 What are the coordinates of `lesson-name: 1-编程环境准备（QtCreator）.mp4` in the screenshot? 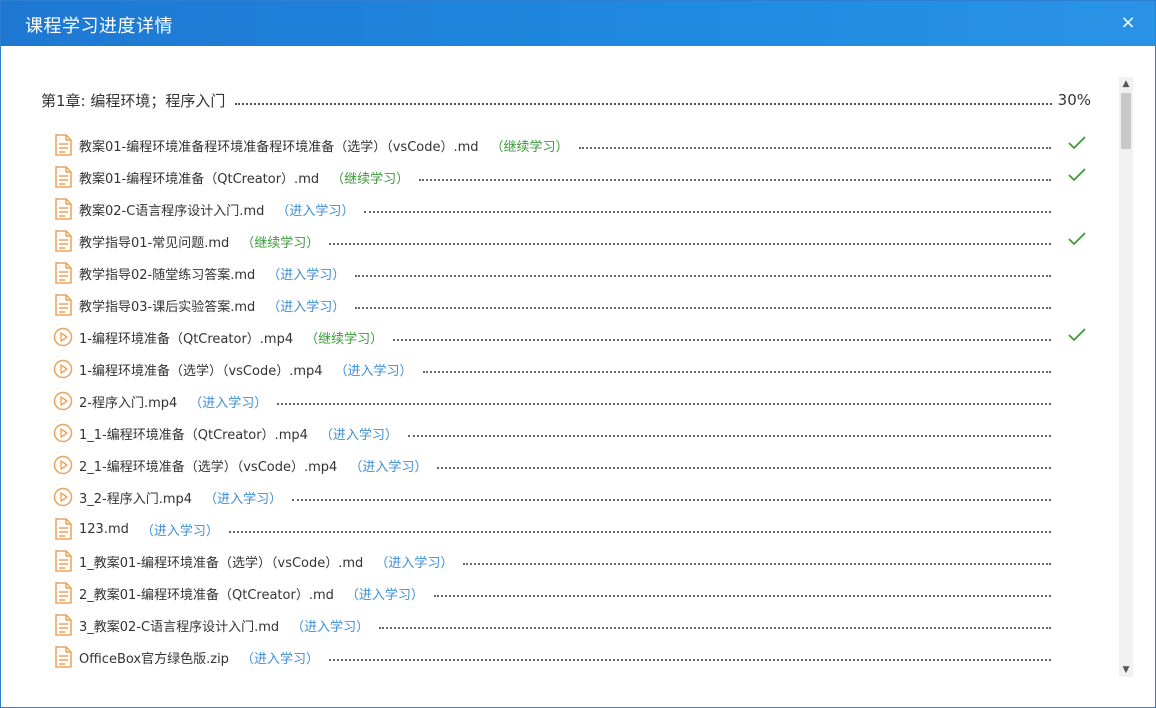 It's located at (186, 339).